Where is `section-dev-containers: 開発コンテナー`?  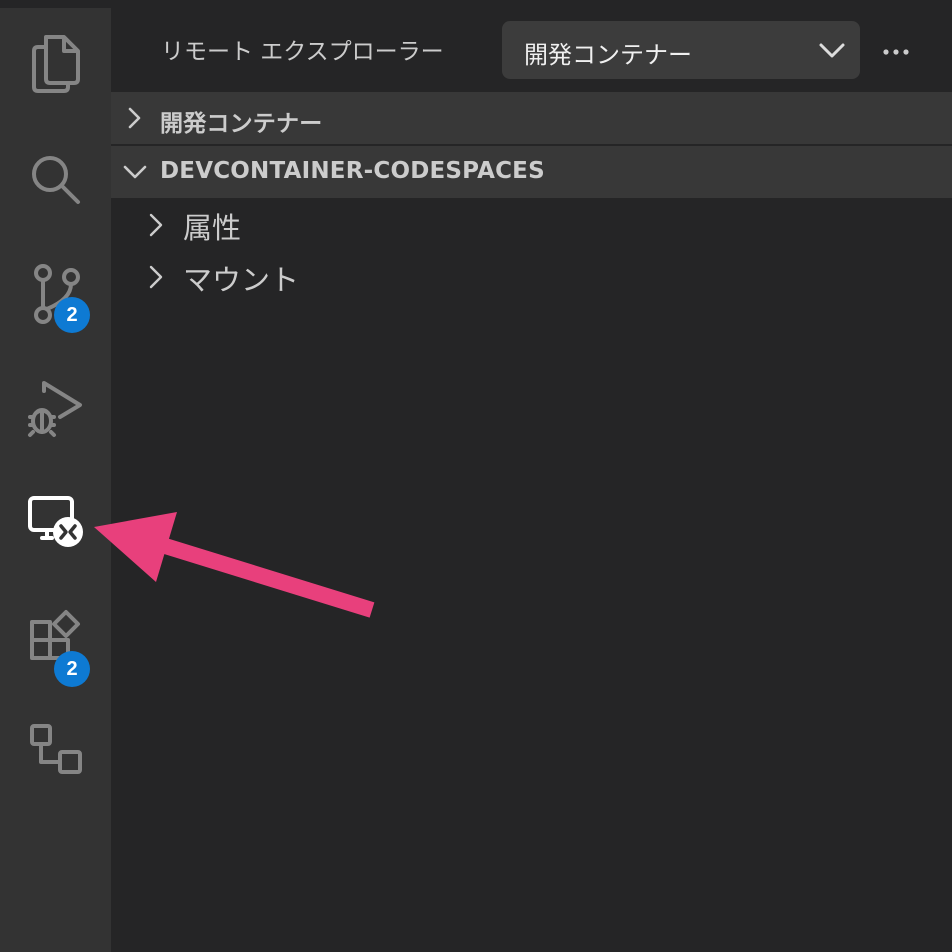 section-dev-containers: 開発コンテナー is located at coordinates (531, 118).